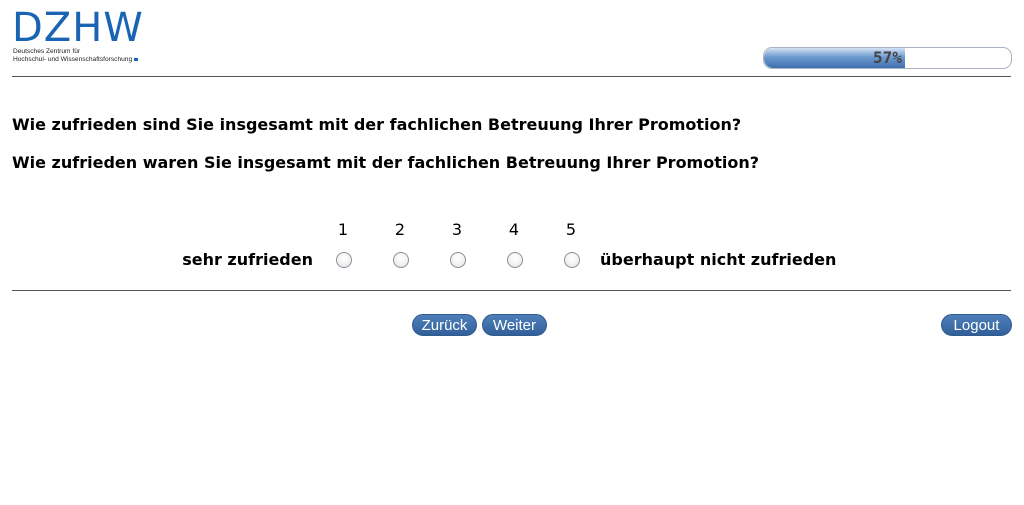  What do you see at coordinates (571, 229) in the screenshot?
I see `scale-number-5: 5` at bounding box center [571, 229].